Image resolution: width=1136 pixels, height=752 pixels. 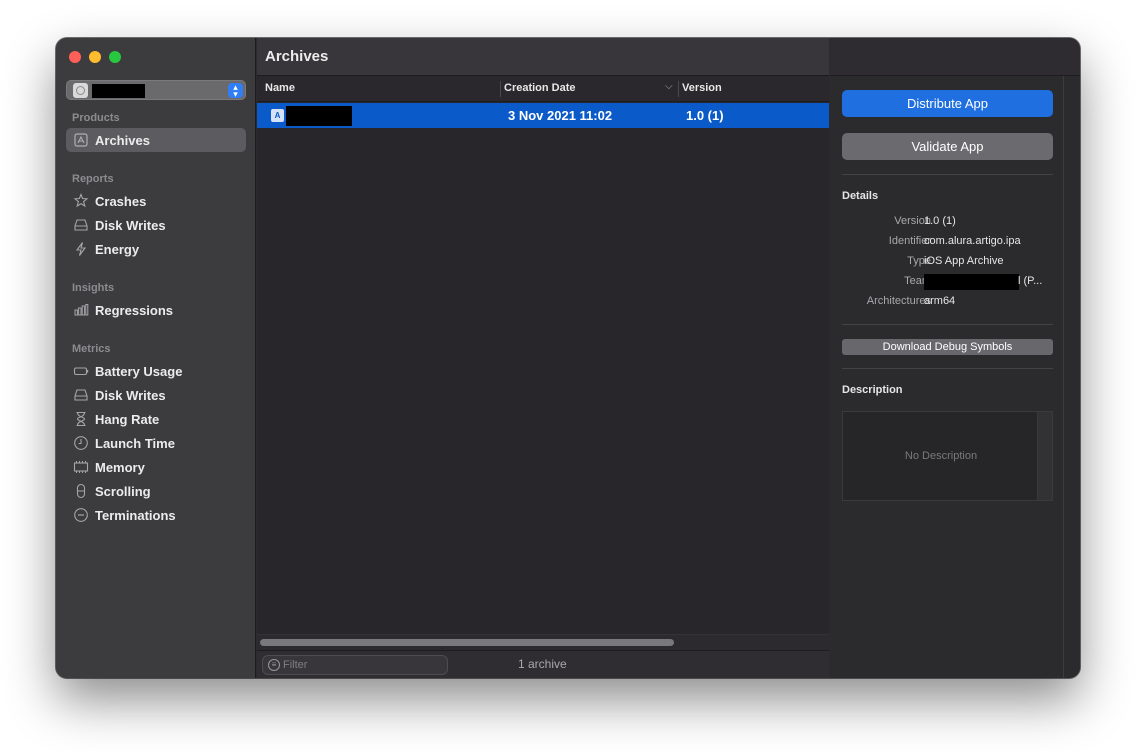 I want to click on sidebar-item-regressions: Regressions, so click(x=156, y=310).